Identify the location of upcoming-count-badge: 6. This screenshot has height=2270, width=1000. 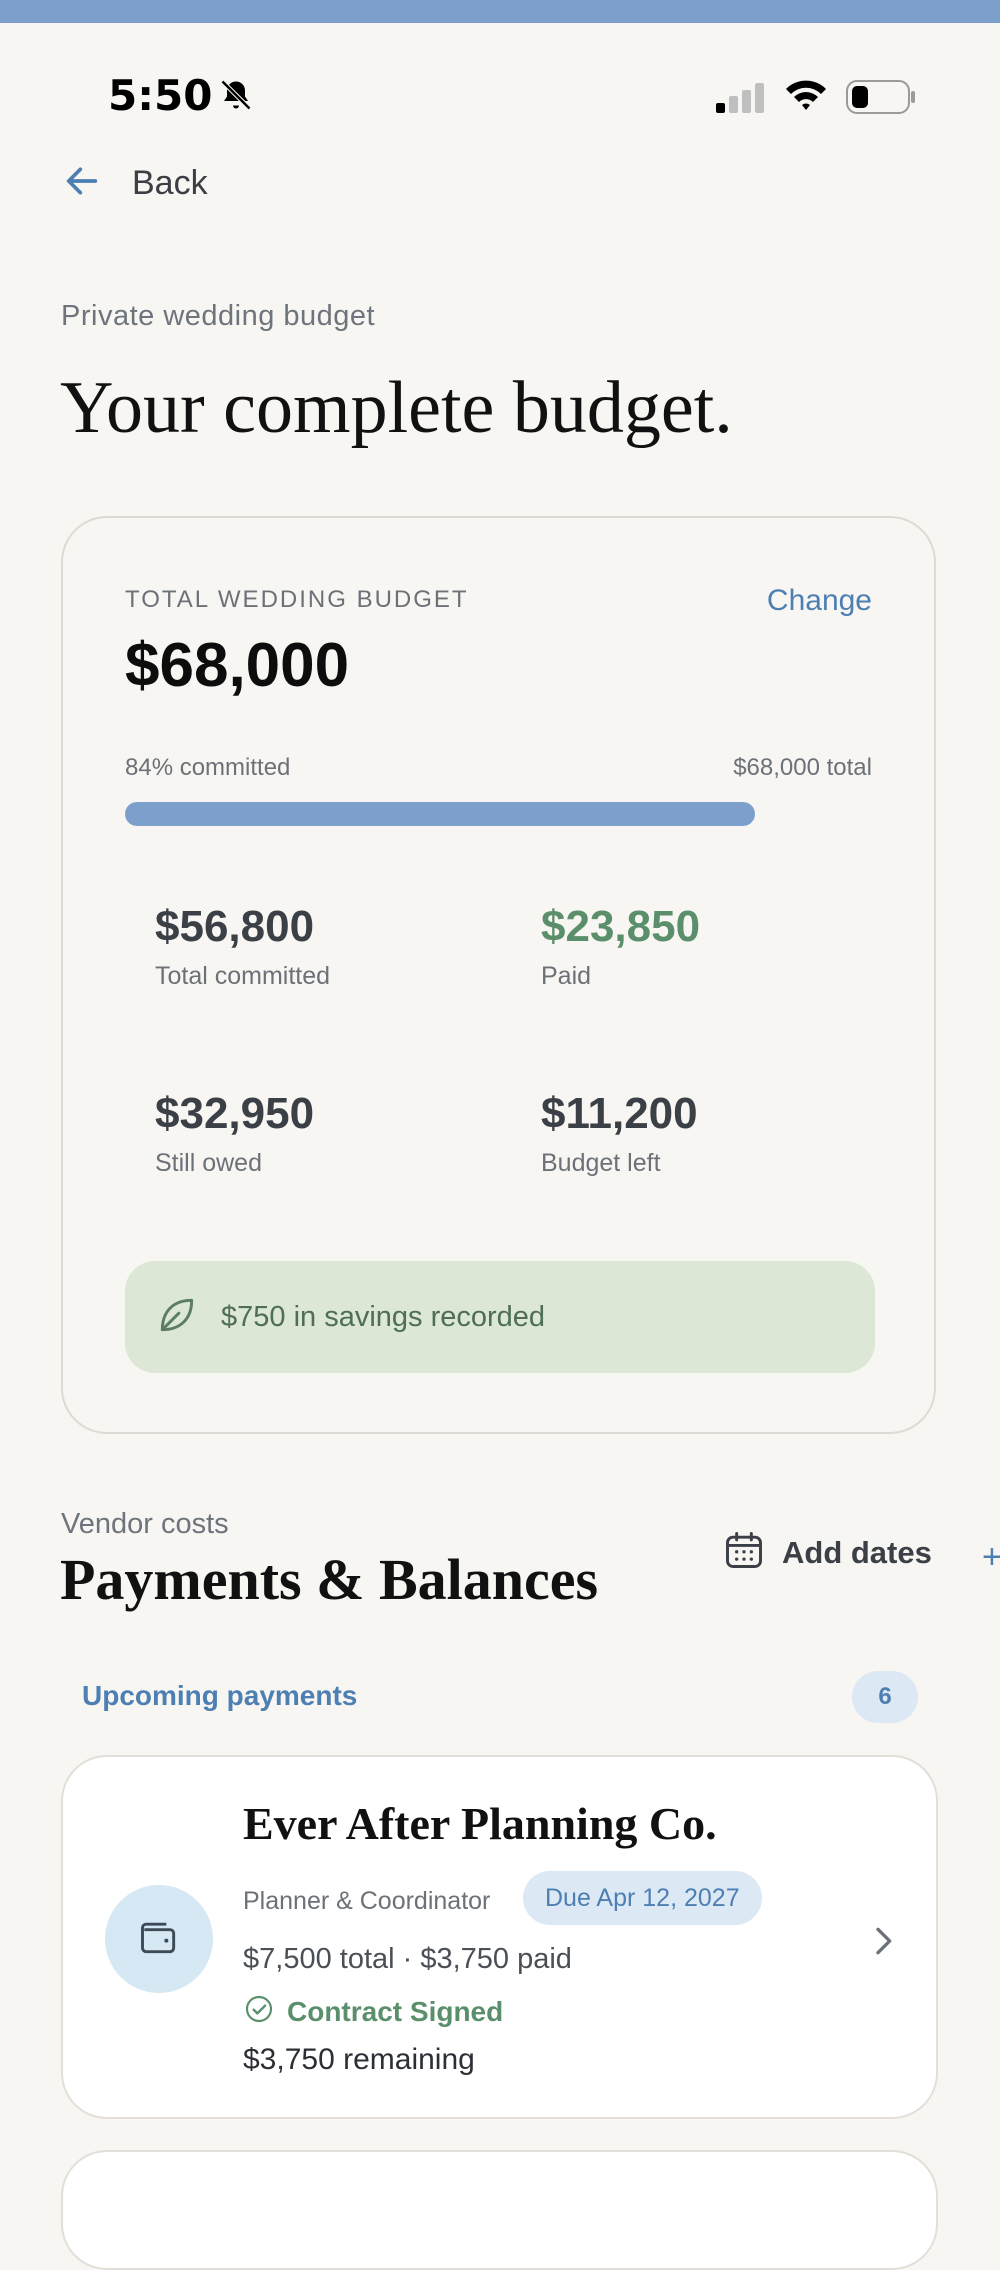
(885, 1697).